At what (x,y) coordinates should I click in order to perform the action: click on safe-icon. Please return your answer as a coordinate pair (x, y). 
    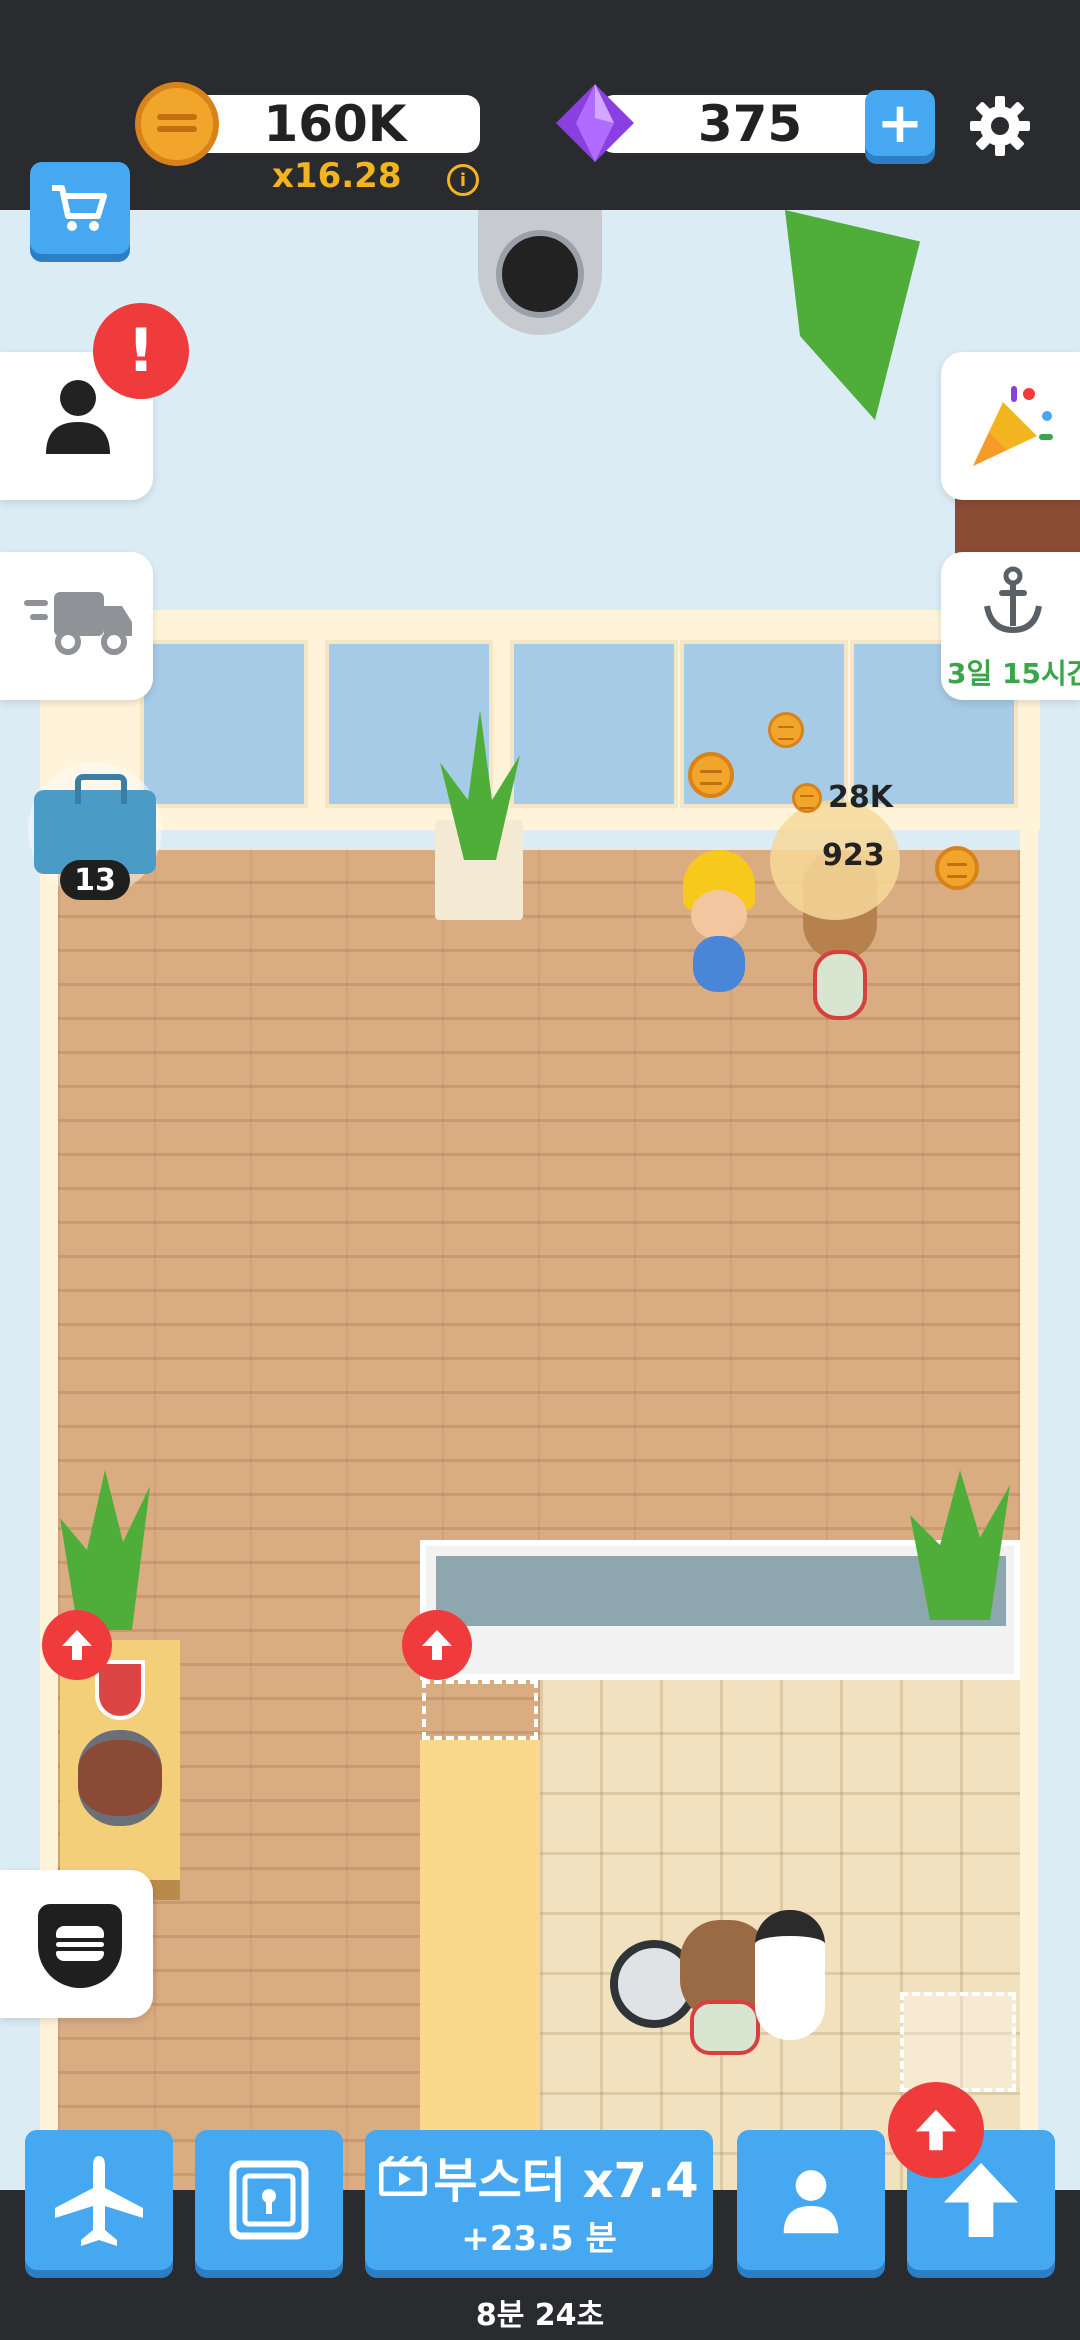
    Looking at the image, I should click on (269, 2200).